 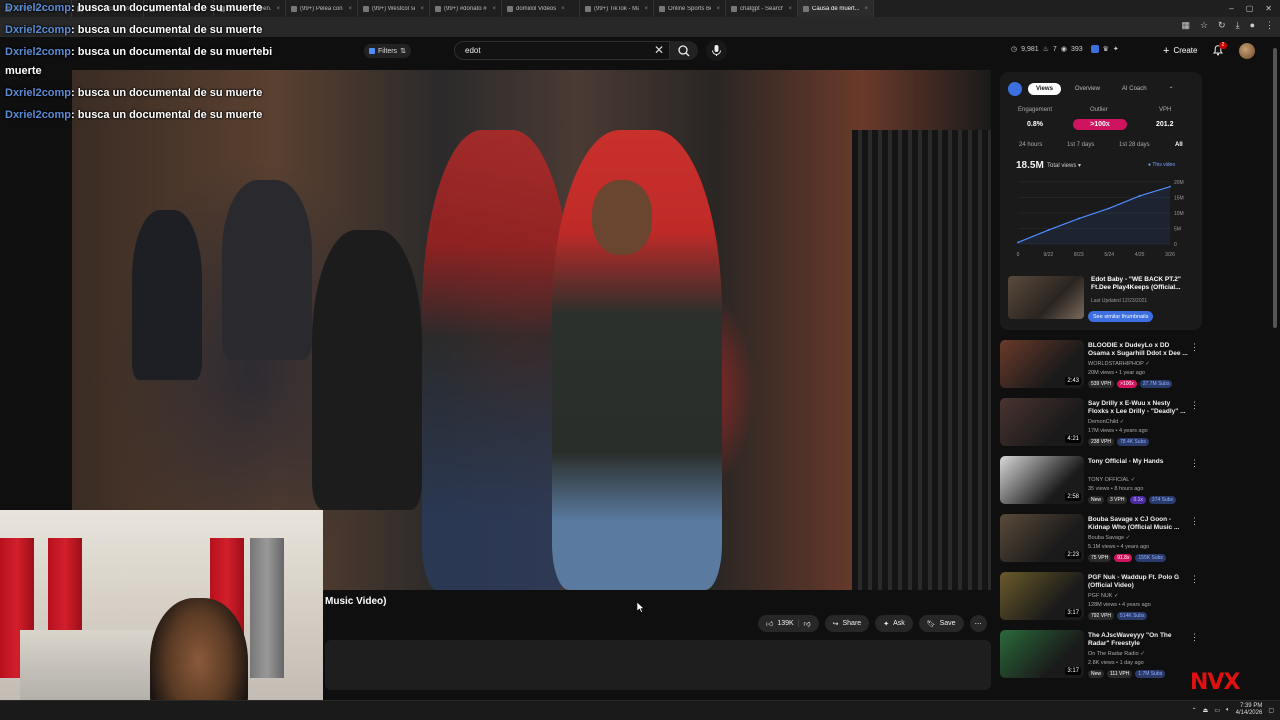 What do you see at coordinates (1042, 480) in the screenshot?
I see `video-thumbnail: 2:58` at bounding box center [1042, 480].